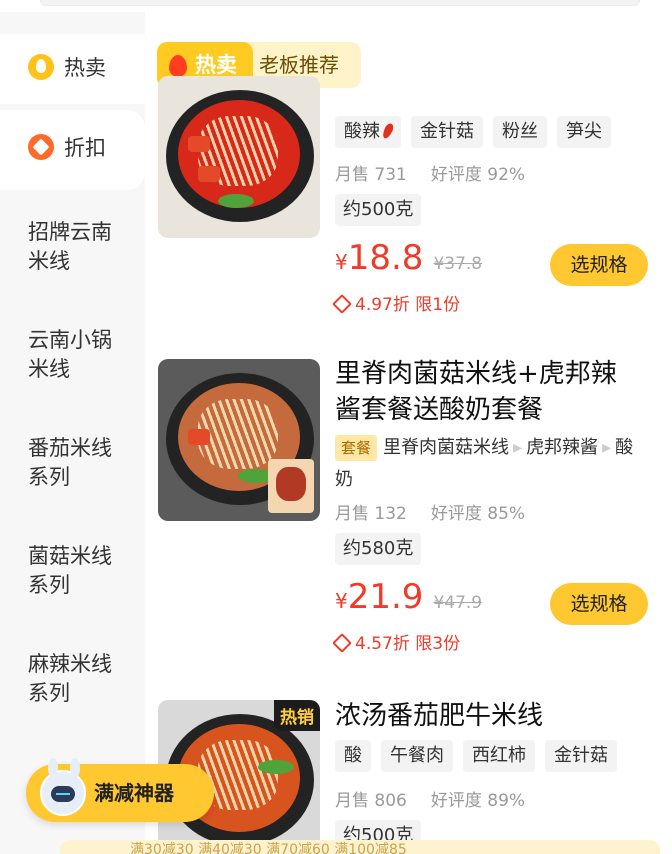 The image size is (672, 854). Describe the element at coordinates (396, 641) in the screenshot. I see `discount-label: 4.57折 限3份` at that location.